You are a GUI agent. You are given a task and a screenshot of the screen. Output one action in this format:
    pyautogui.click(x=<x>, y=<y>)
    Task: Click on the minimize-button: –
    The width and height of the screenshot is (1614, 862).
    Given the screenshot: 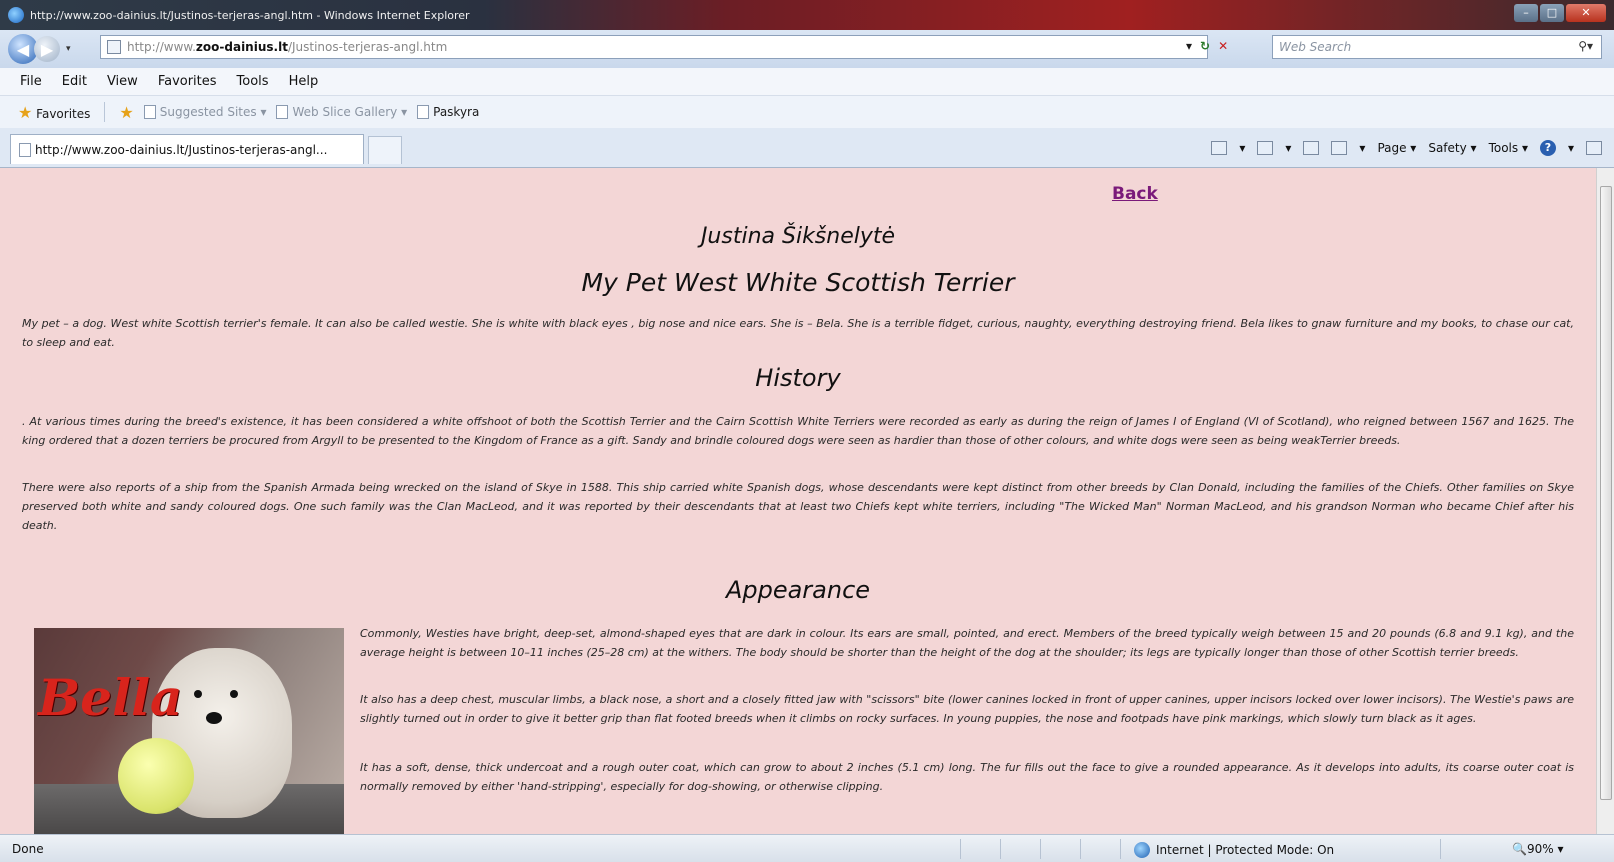 What is the action you would take?
    pyautogui.click(x=1526, y=13)
    